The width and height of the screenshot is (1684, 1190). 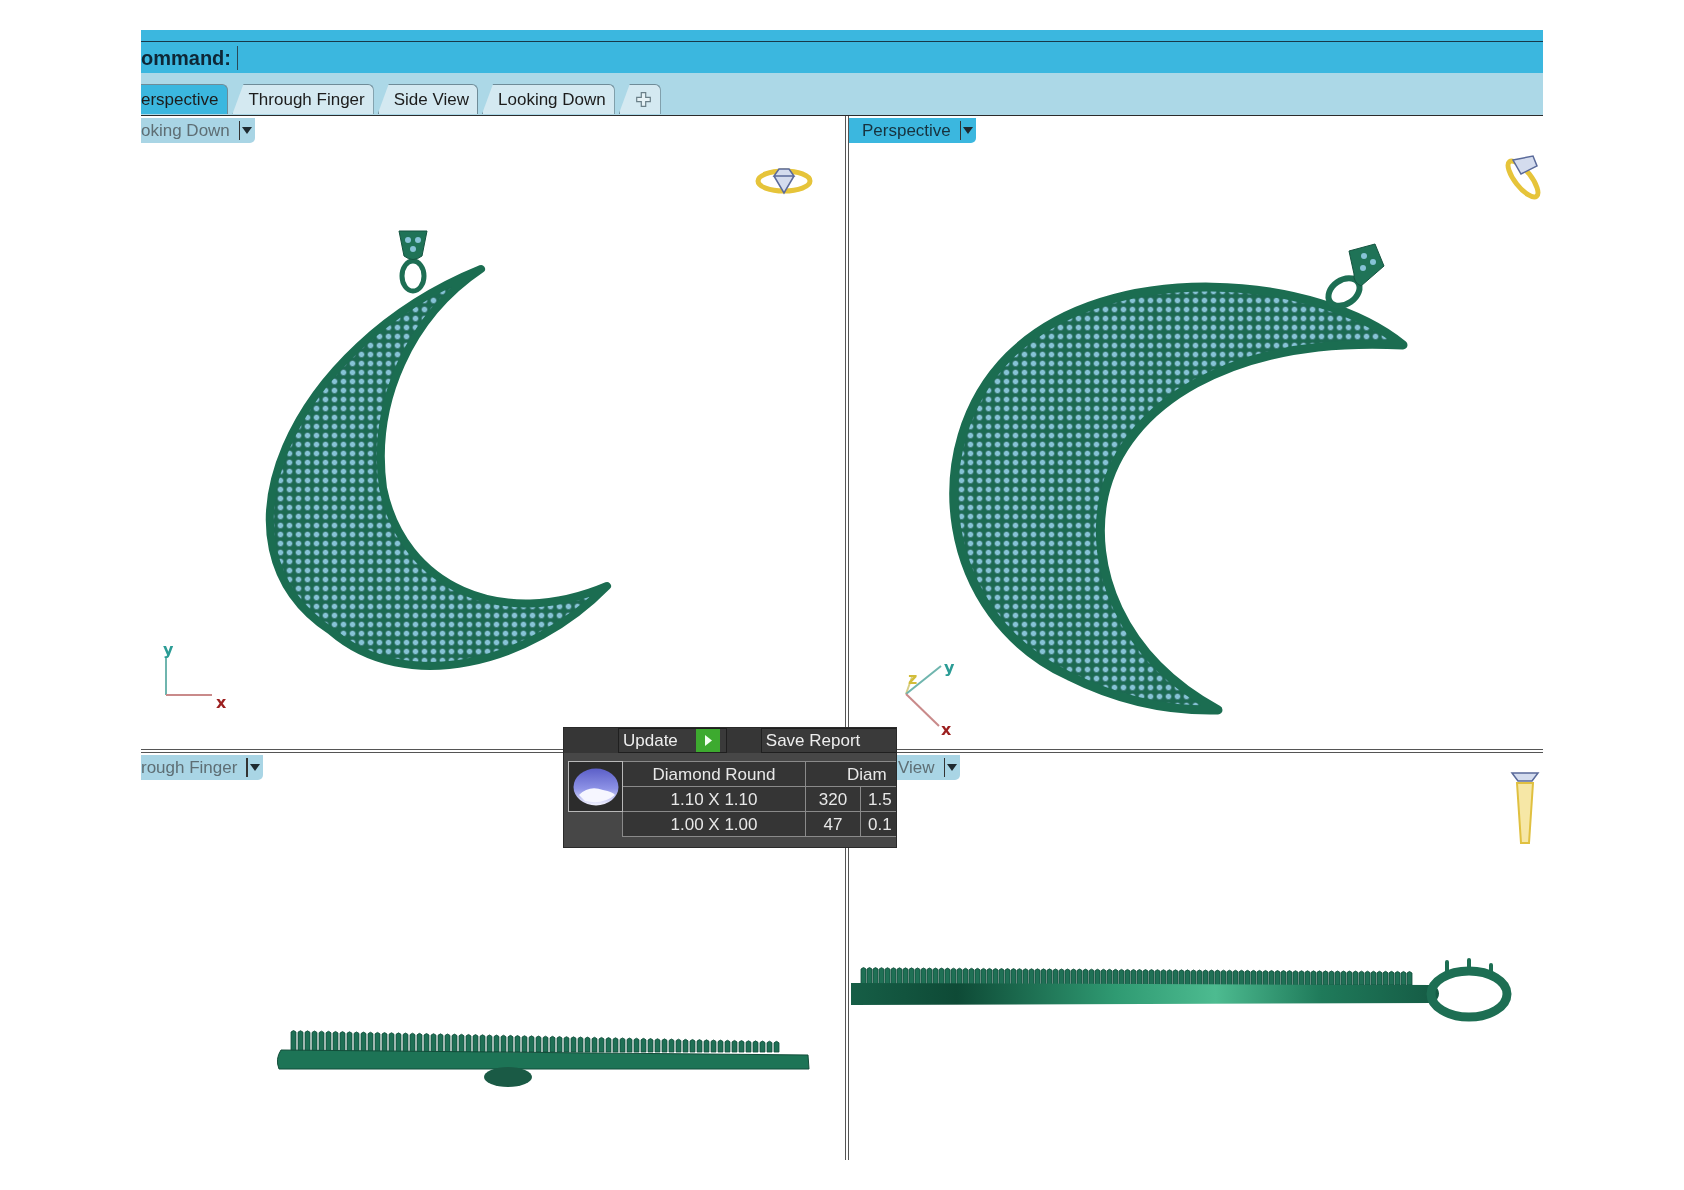 What do you see at coordinates (595, 786) in the screenshot?
I see `gem-icon` at bounding box center [595, 786].